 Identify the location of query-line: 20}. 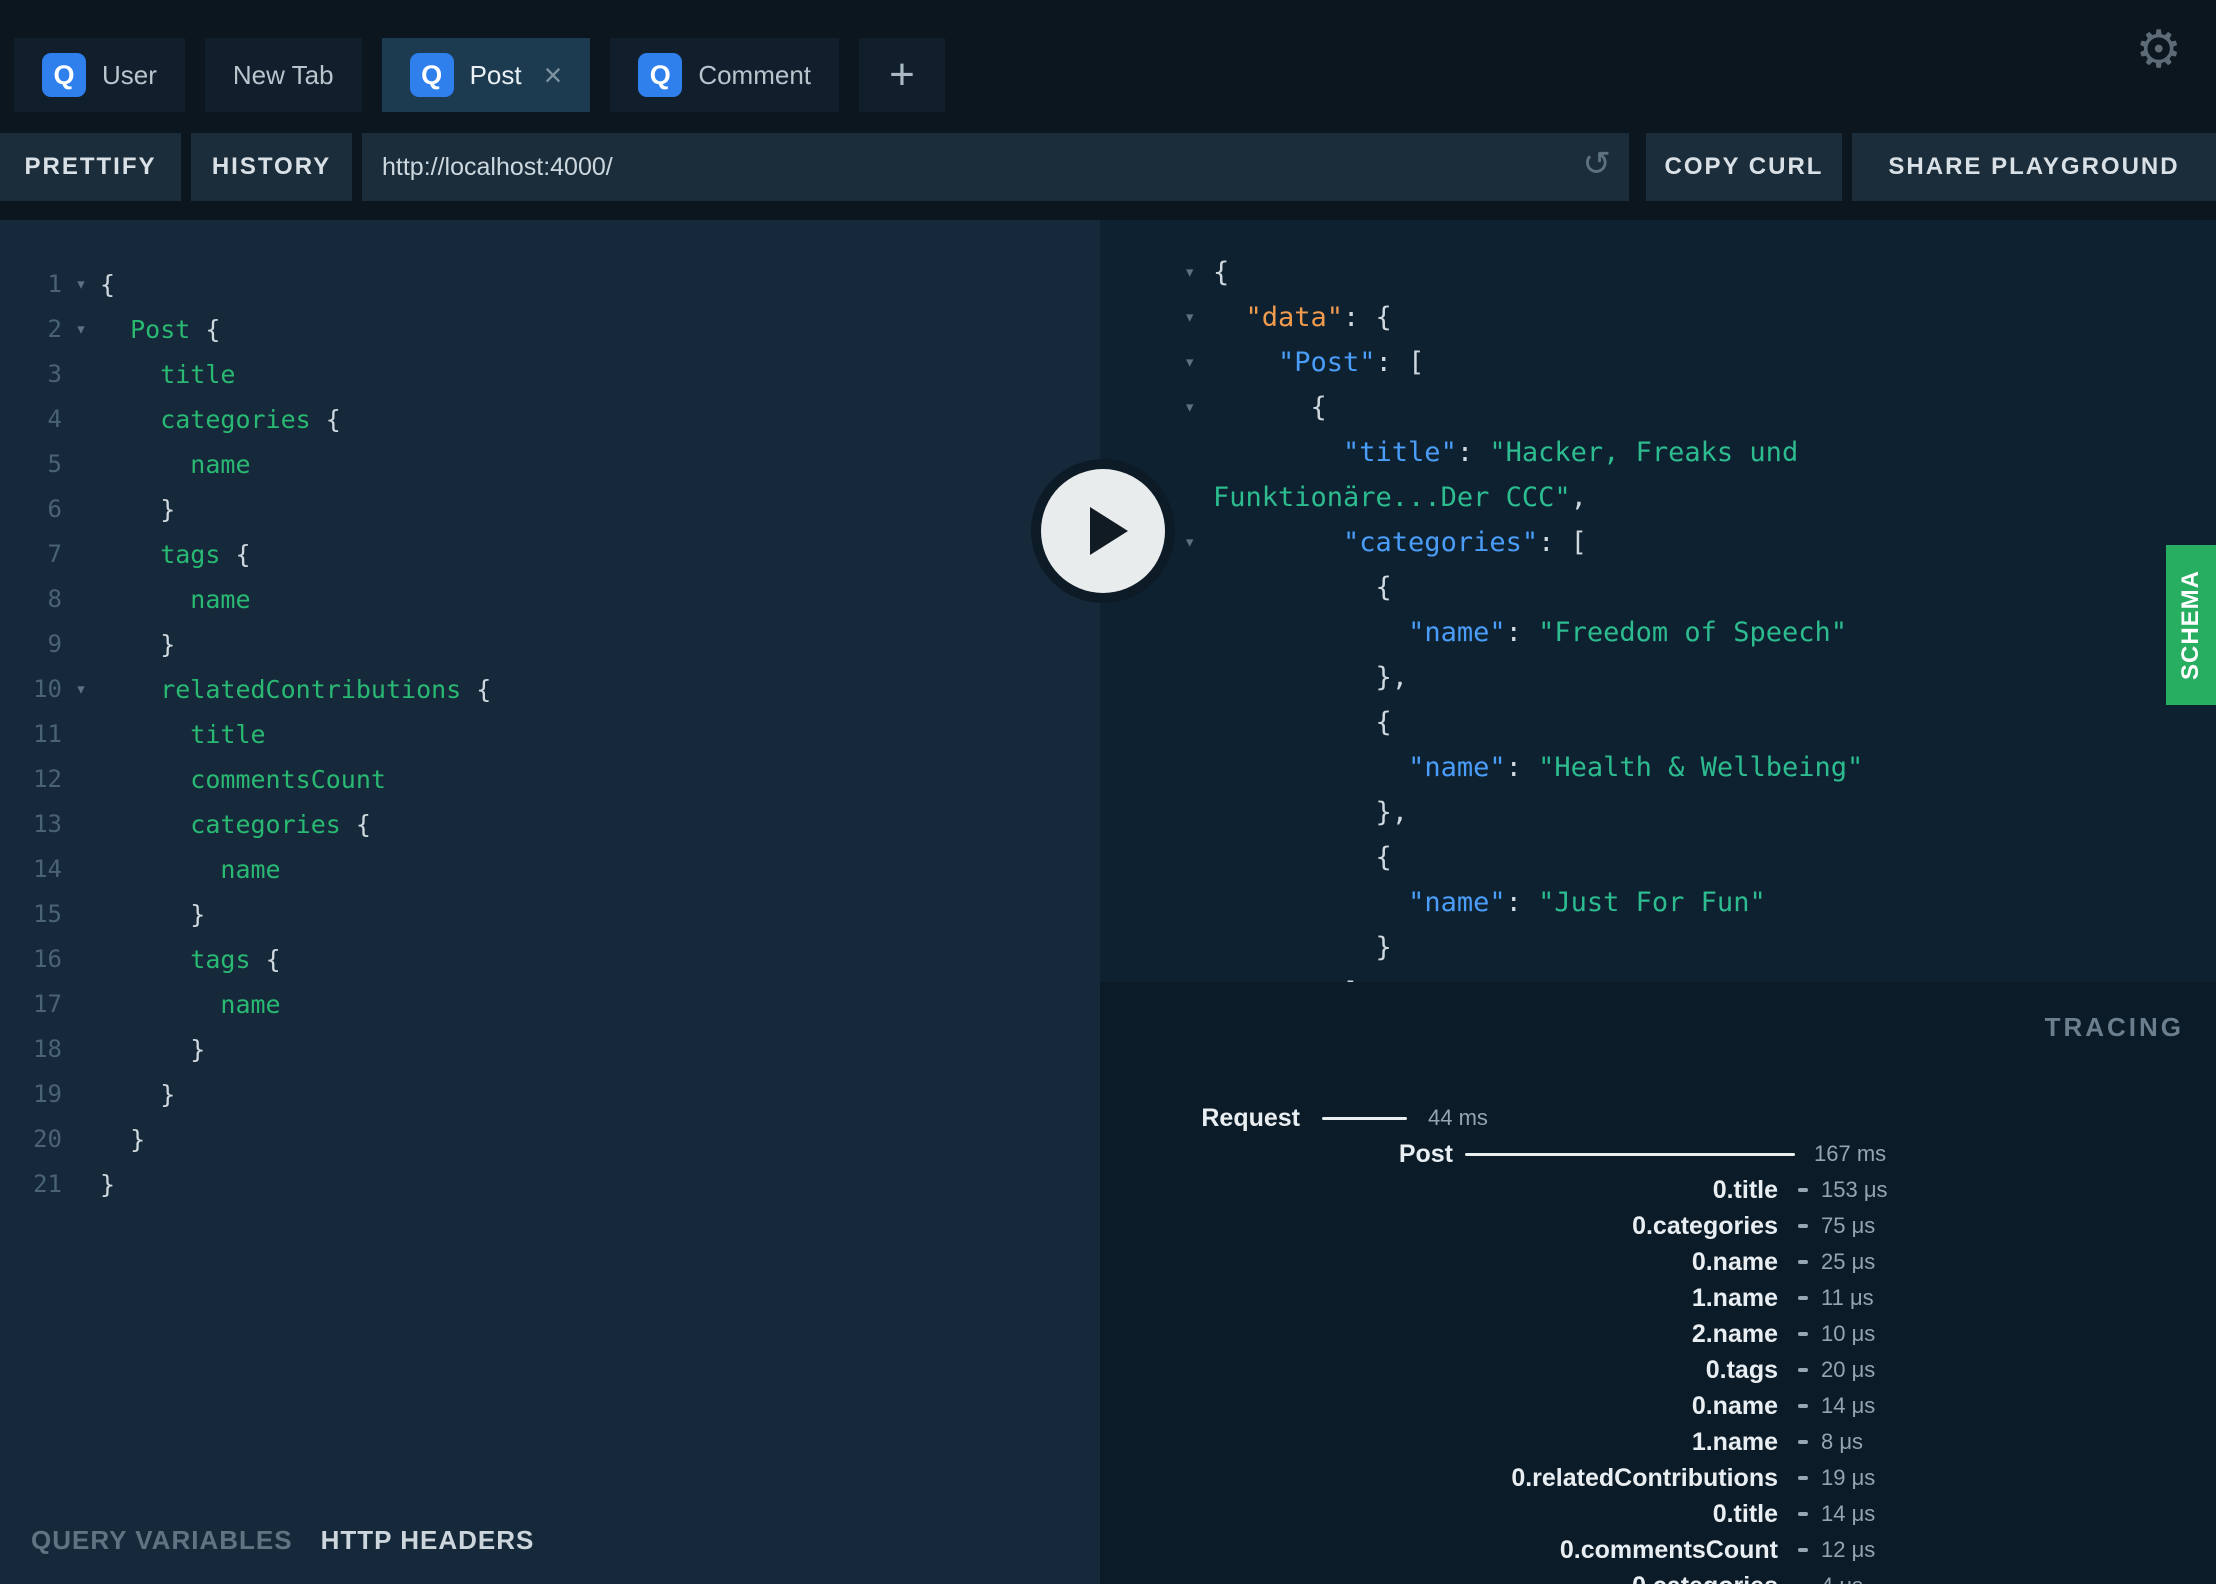
(550, 1139).